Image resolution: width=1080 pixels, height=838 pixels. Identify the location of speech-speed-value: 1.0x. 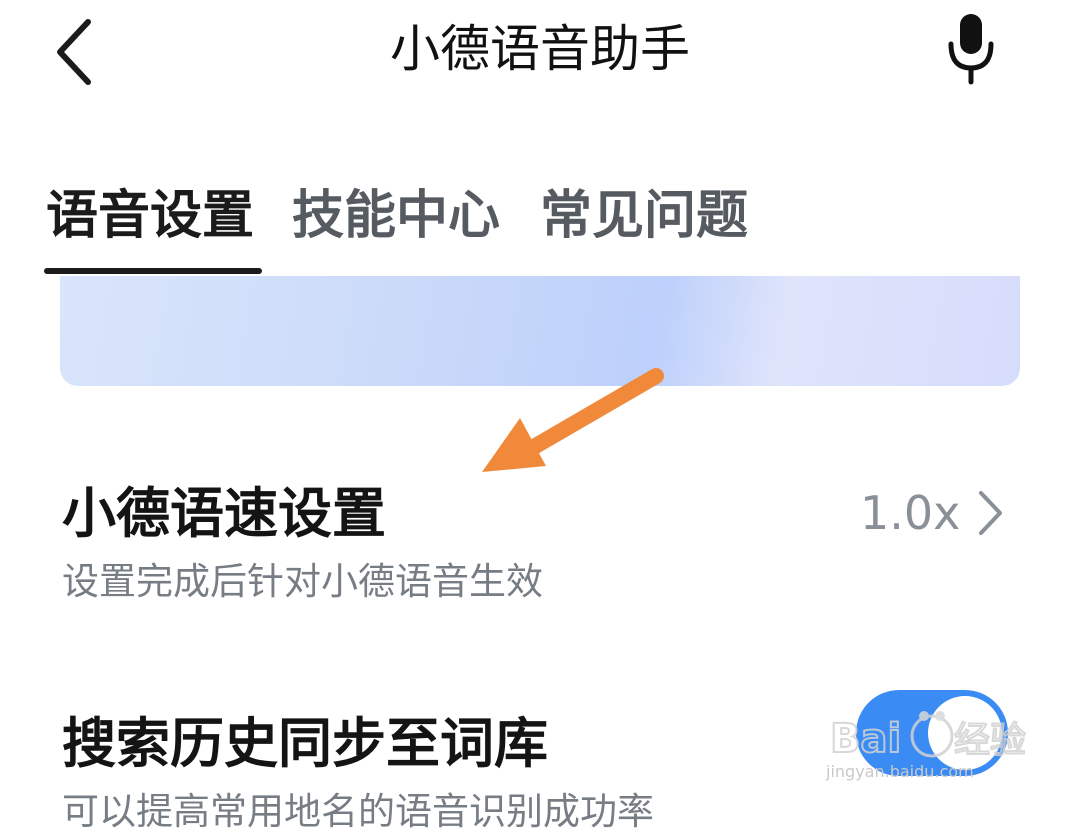
(910, 513).